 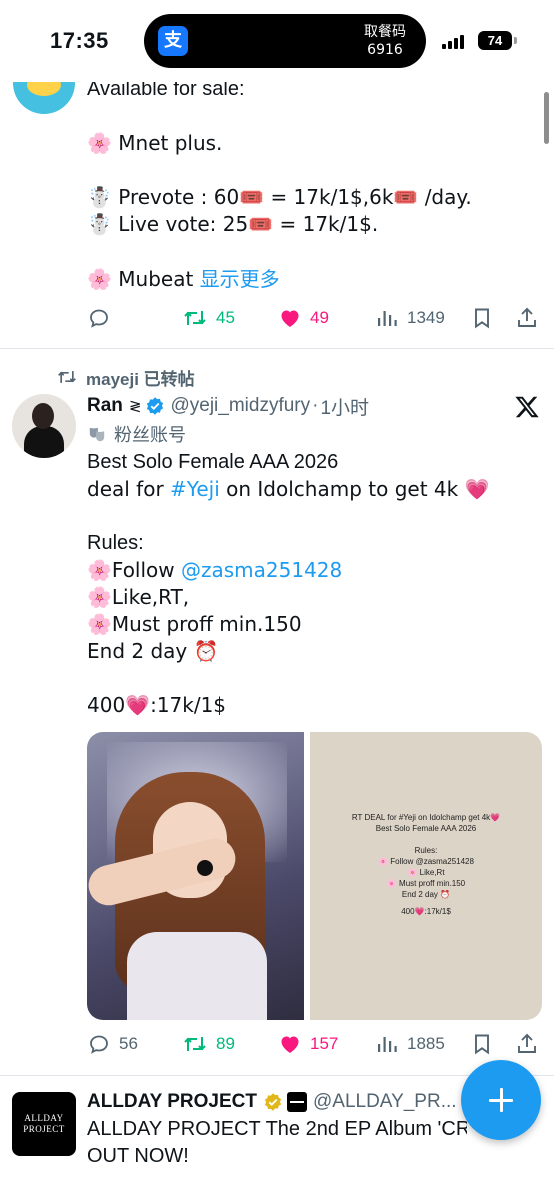 What do you see at coordinates (277, 1129) in the screenshot?
I see `tweet-text-line: ALLDAY PROJECT The 2nd EP Album 'CRA` at bounding box center [277, 1129].